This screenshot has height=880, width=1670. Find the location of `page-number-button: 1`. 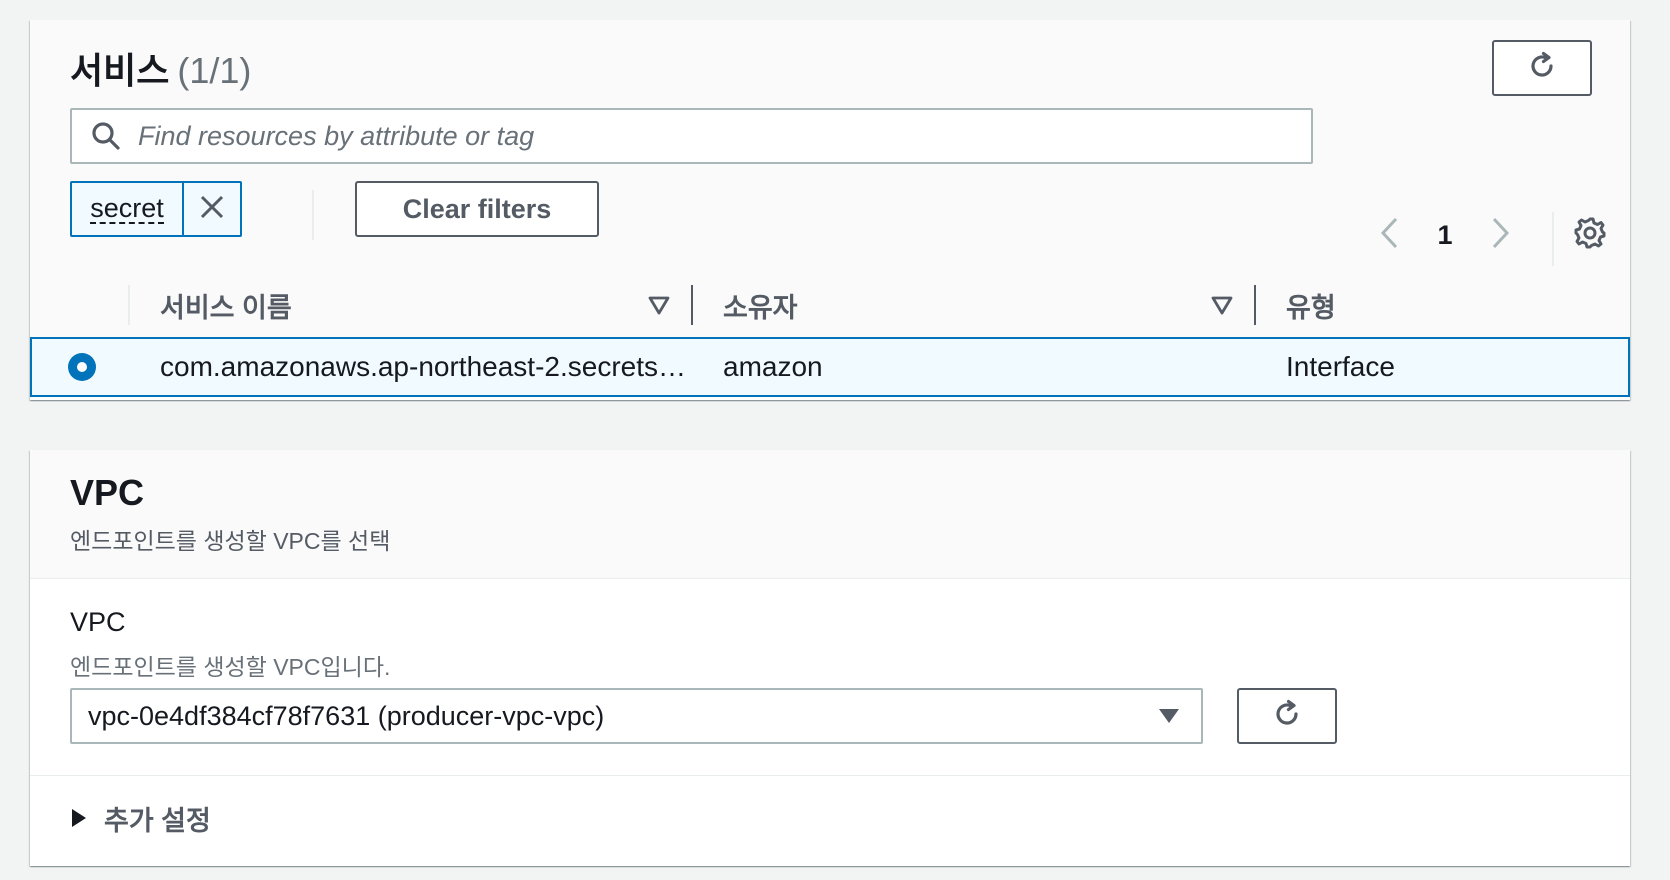

page-number-button: 1 is located at coordinates (1445, 235).